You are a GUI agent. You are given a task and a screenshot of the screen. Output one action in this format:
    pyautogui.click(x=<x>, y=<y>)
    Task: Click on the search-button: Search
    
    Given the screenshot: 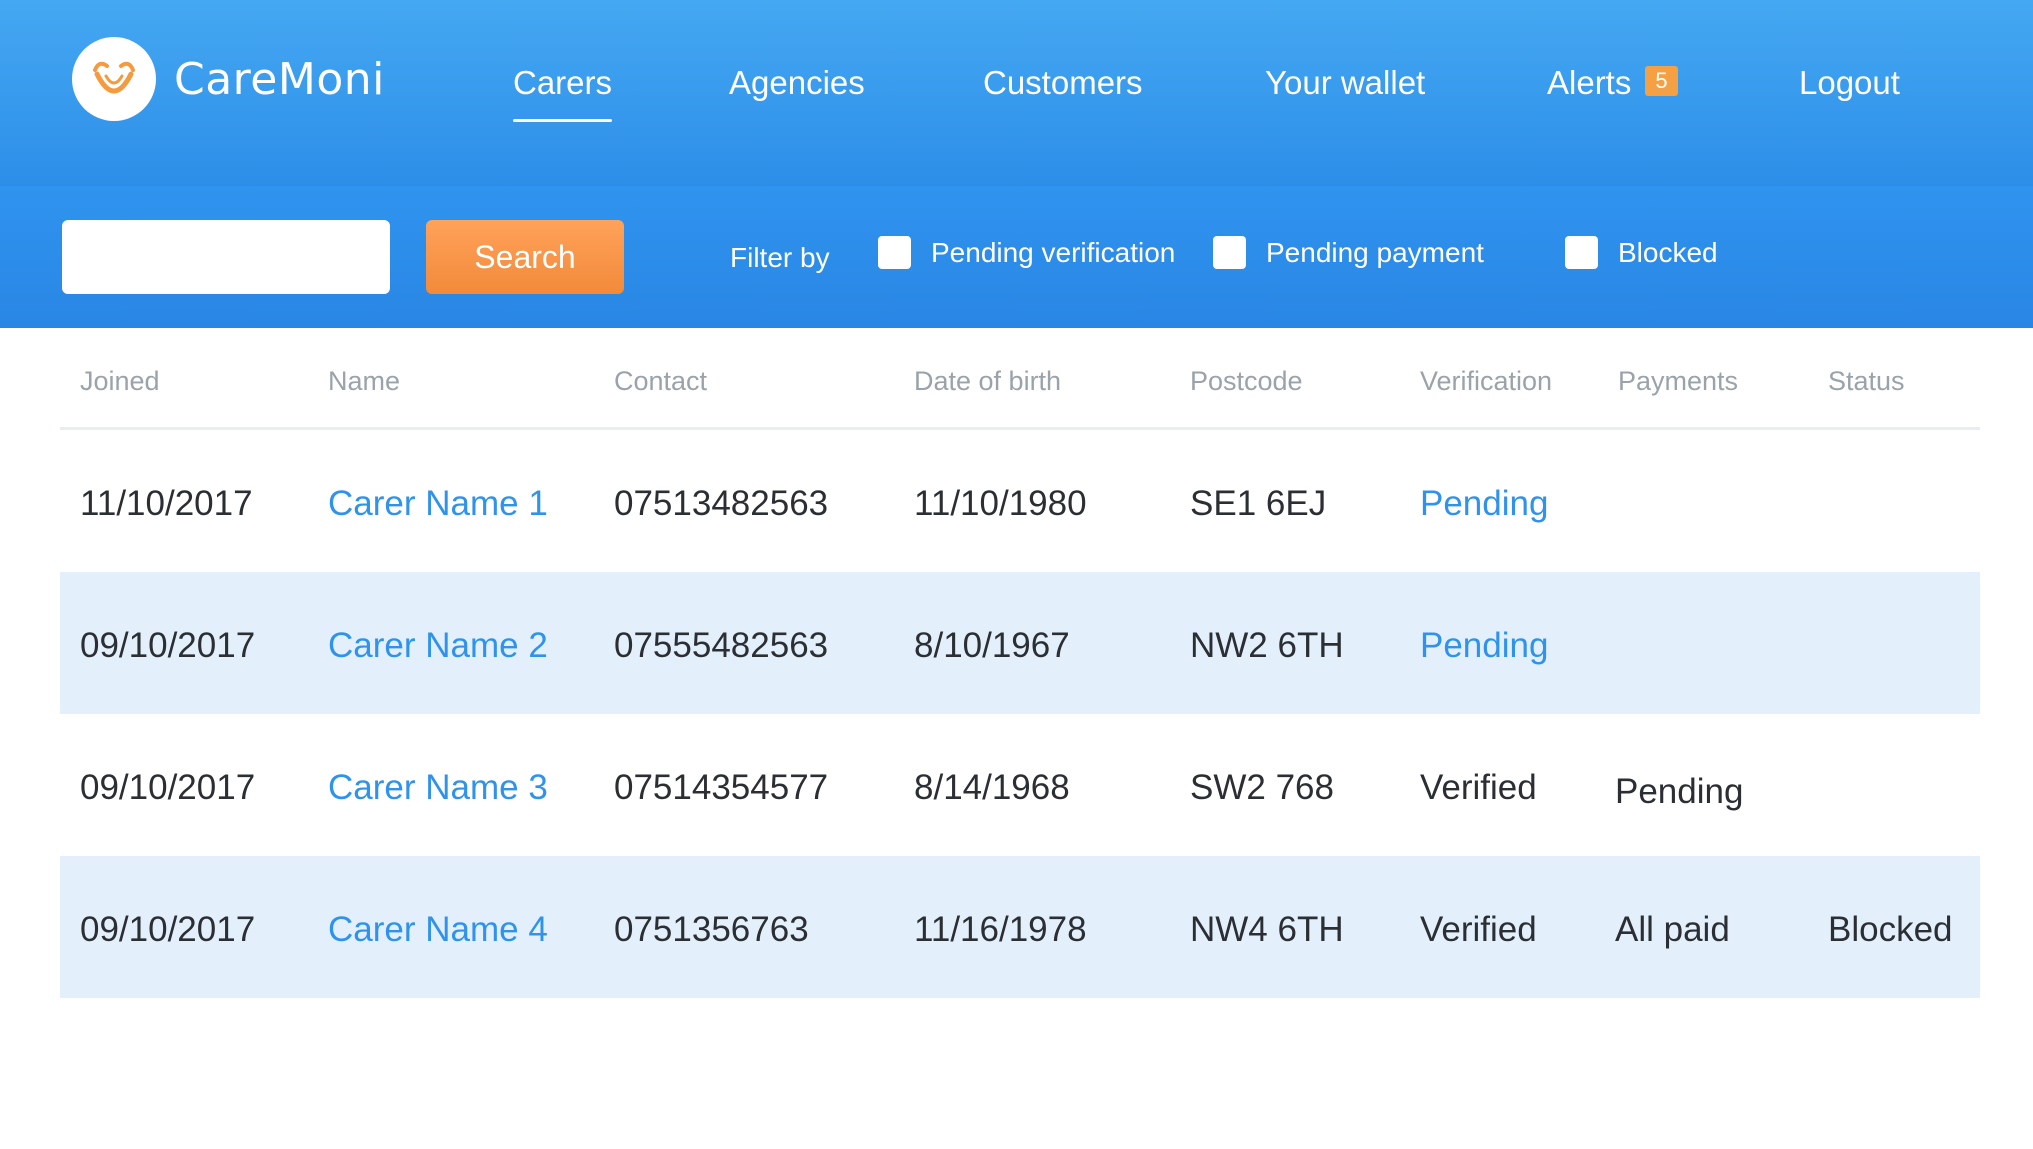 What is the action you would take?
    pyautogui.click(x=525, y=257)
    